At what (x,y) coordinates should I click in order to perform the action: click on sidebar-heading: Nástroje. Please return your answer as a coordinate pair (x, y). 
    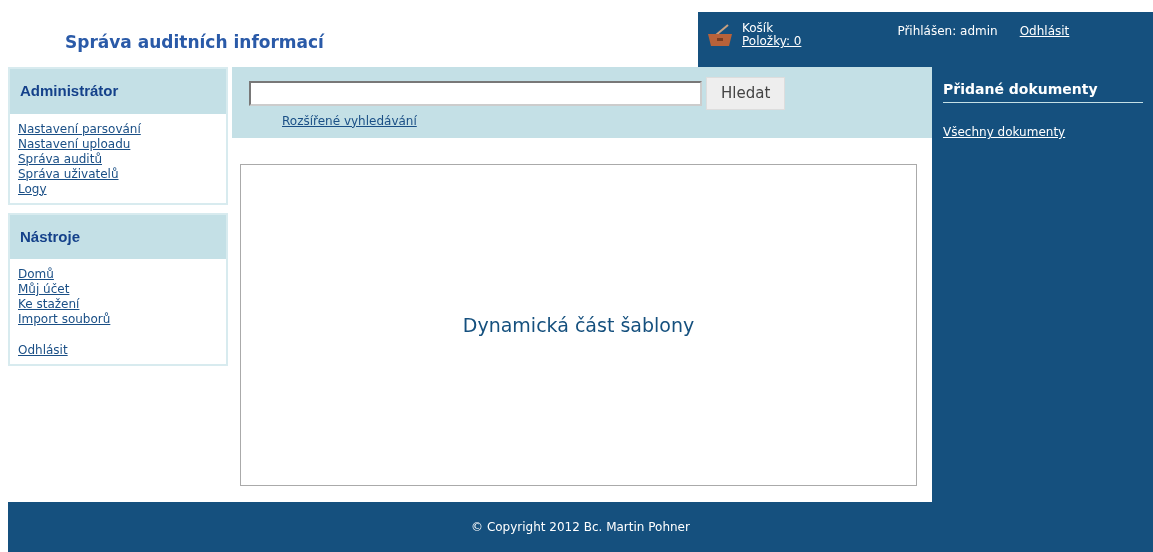
    Looking at the image, I should click on (118, 236).